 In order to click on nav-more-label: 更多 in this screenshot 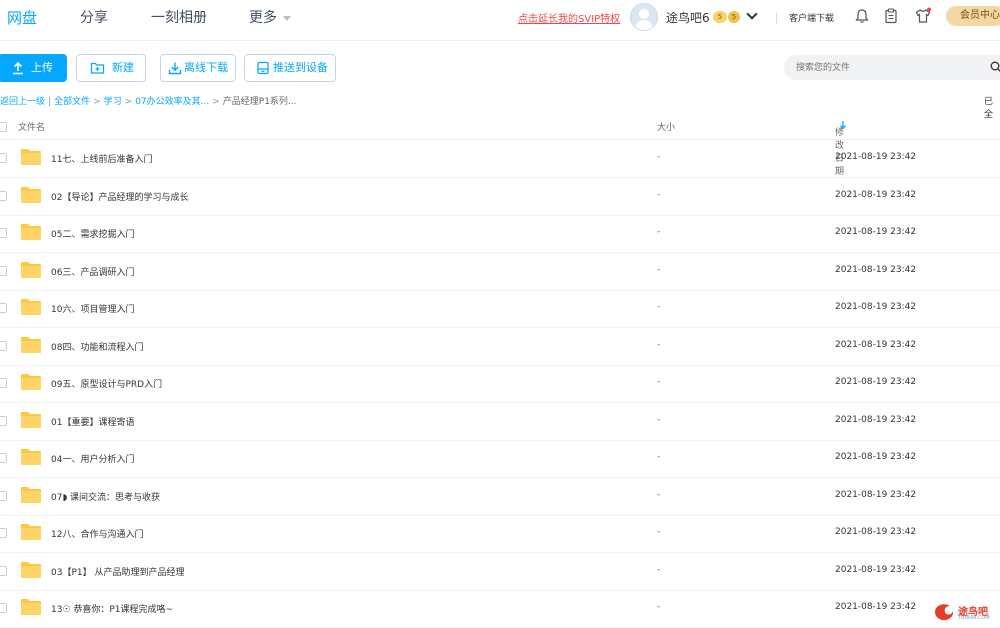, I will do `click(263, 18)`.